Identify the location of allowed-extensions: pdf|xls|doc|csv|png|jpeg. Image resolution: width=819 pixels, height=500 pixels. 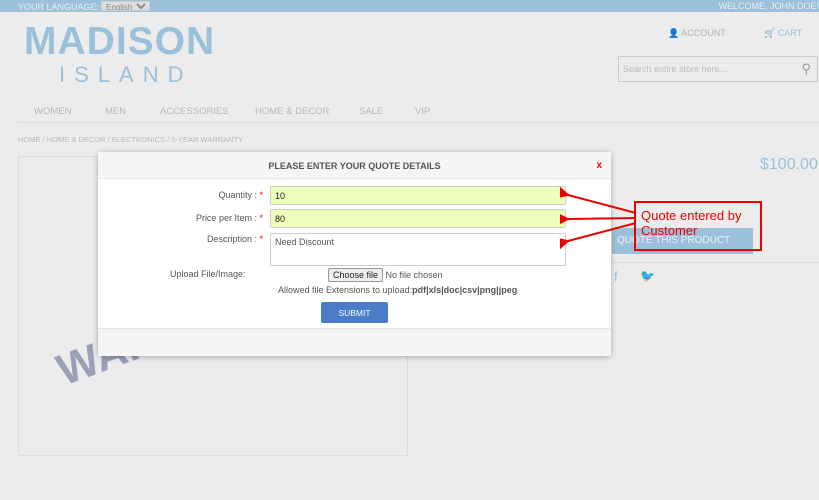
(465, 290).